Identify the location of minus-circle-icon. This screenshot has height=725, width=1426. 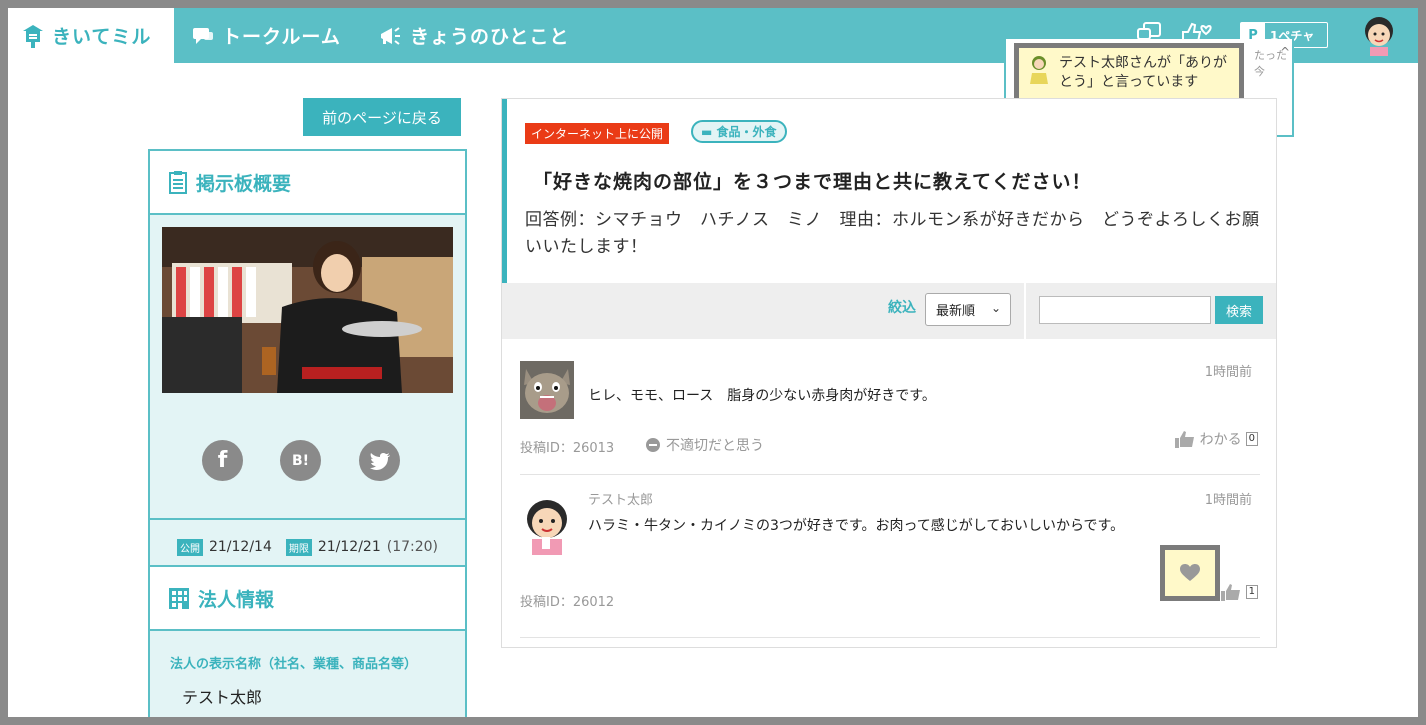
(653, 445).